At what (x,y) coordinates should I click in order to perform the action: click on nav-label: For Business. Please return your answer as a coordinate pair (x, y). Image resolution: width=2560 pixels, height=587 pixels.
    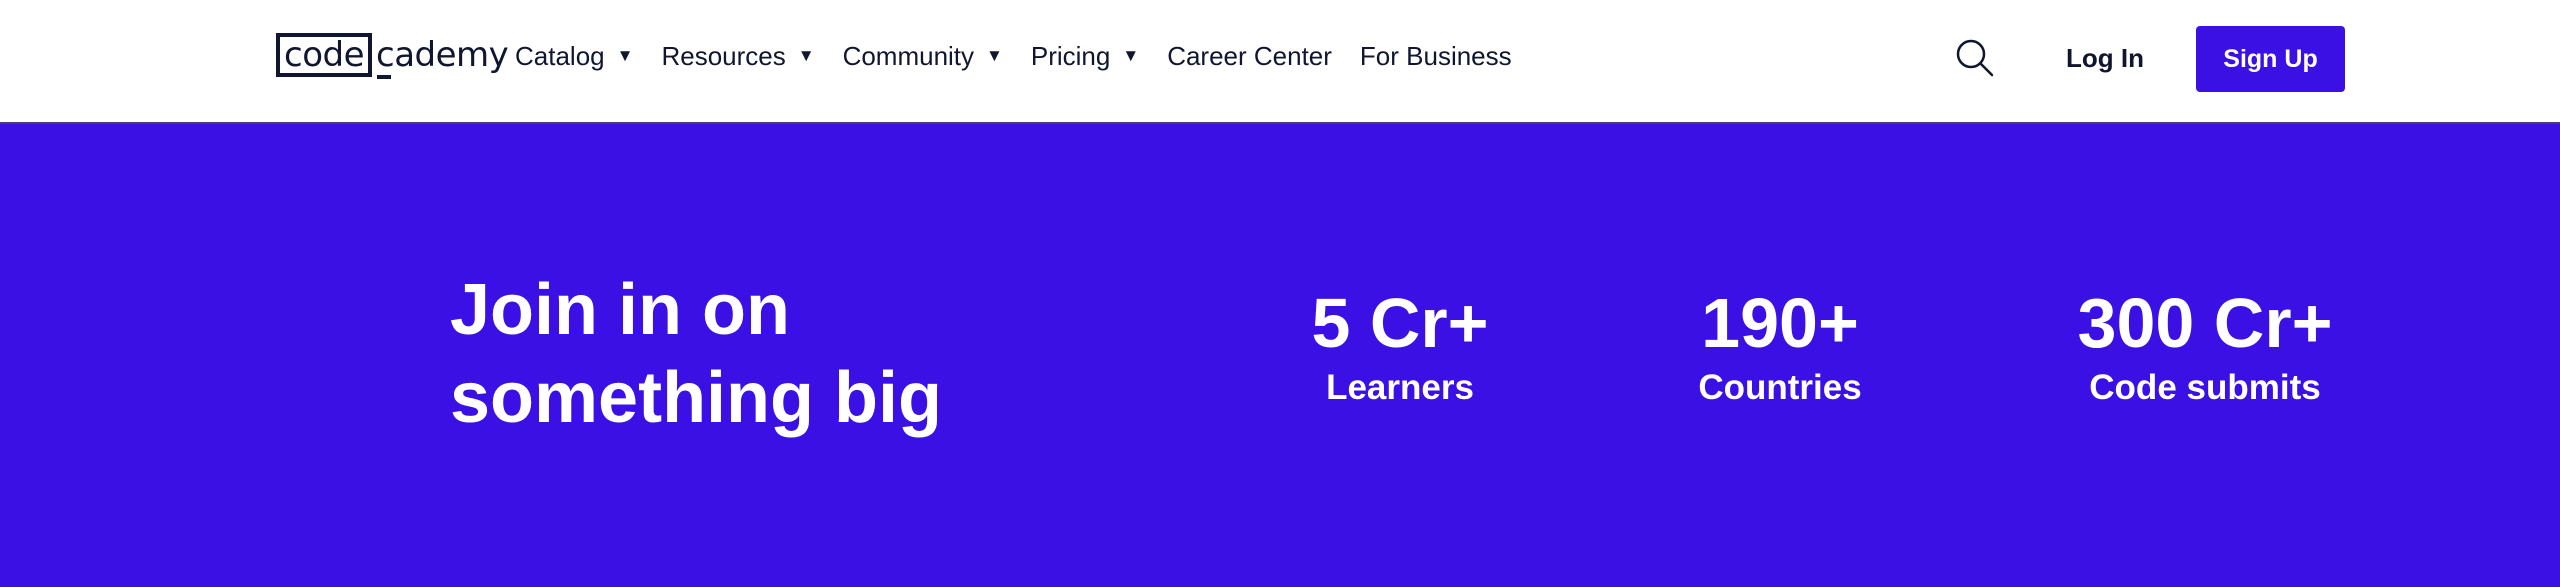
    Looking at the image, I should click on (1435, 55).